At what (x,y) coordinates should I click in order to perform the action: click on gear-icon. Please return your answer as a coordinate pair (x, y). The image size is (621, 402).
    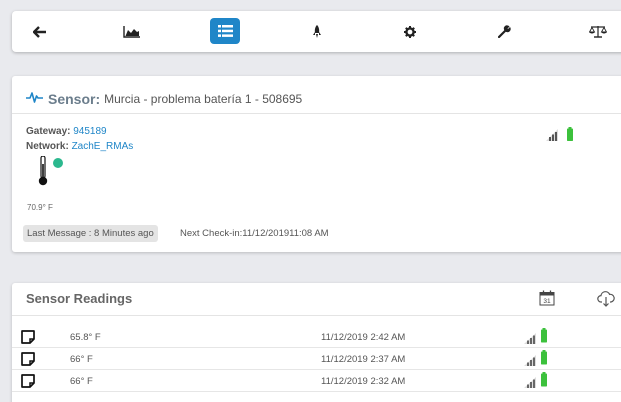
    Looking at the image, I should click on (410, 31).